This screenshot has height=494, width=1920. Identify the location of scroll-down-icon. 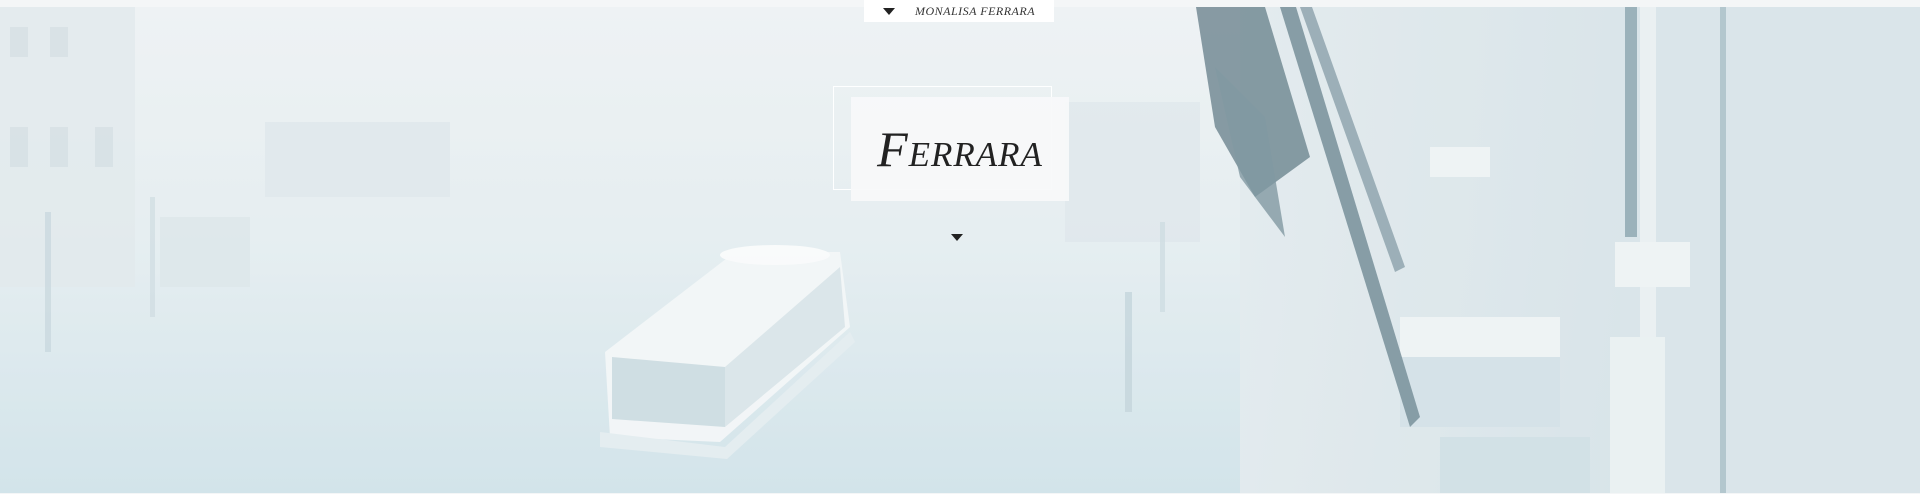
(957, 237).